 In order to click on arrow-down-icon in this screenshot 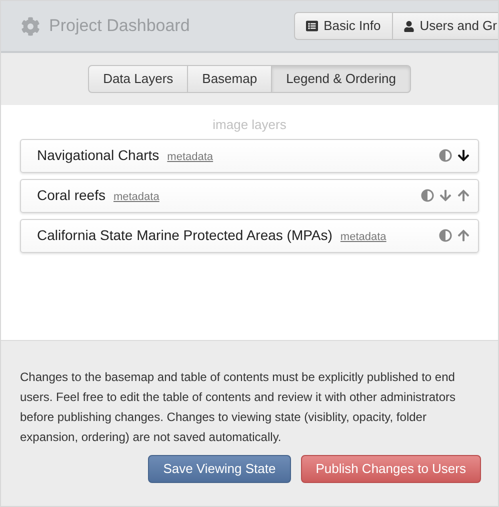, I will do `click(463, 155)`.